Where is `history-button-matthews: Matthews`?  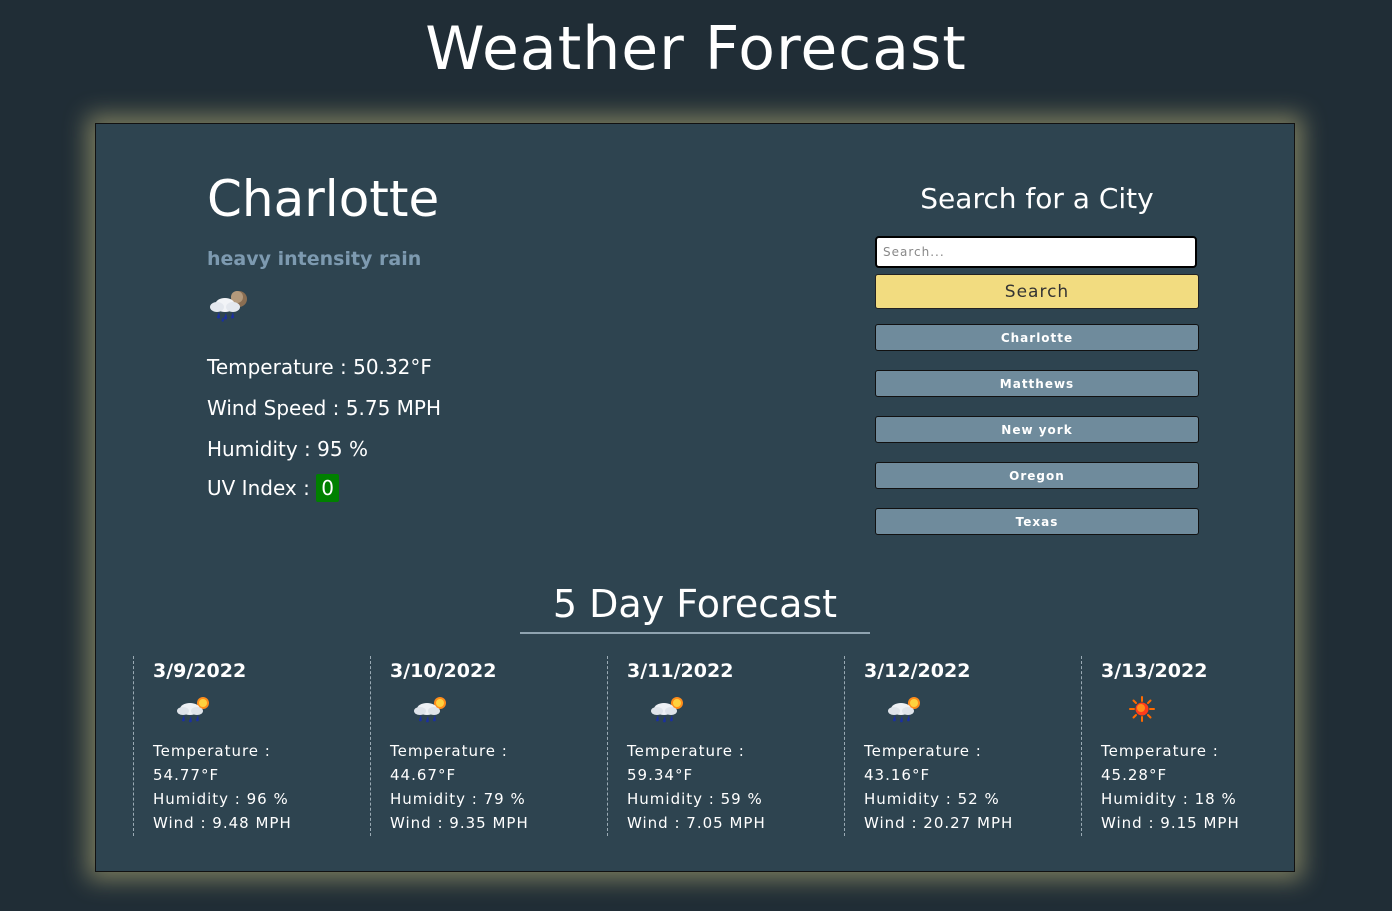
history-button-matthews: Matthews is located at coordinates (1037, 383).